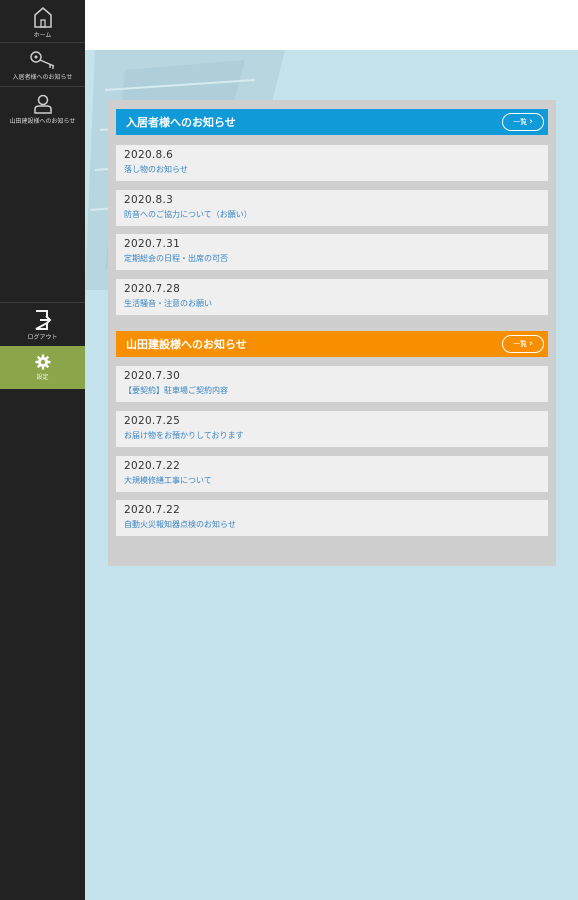  I want to click on sidebar-item-home: ホーム, so click(42, 22).